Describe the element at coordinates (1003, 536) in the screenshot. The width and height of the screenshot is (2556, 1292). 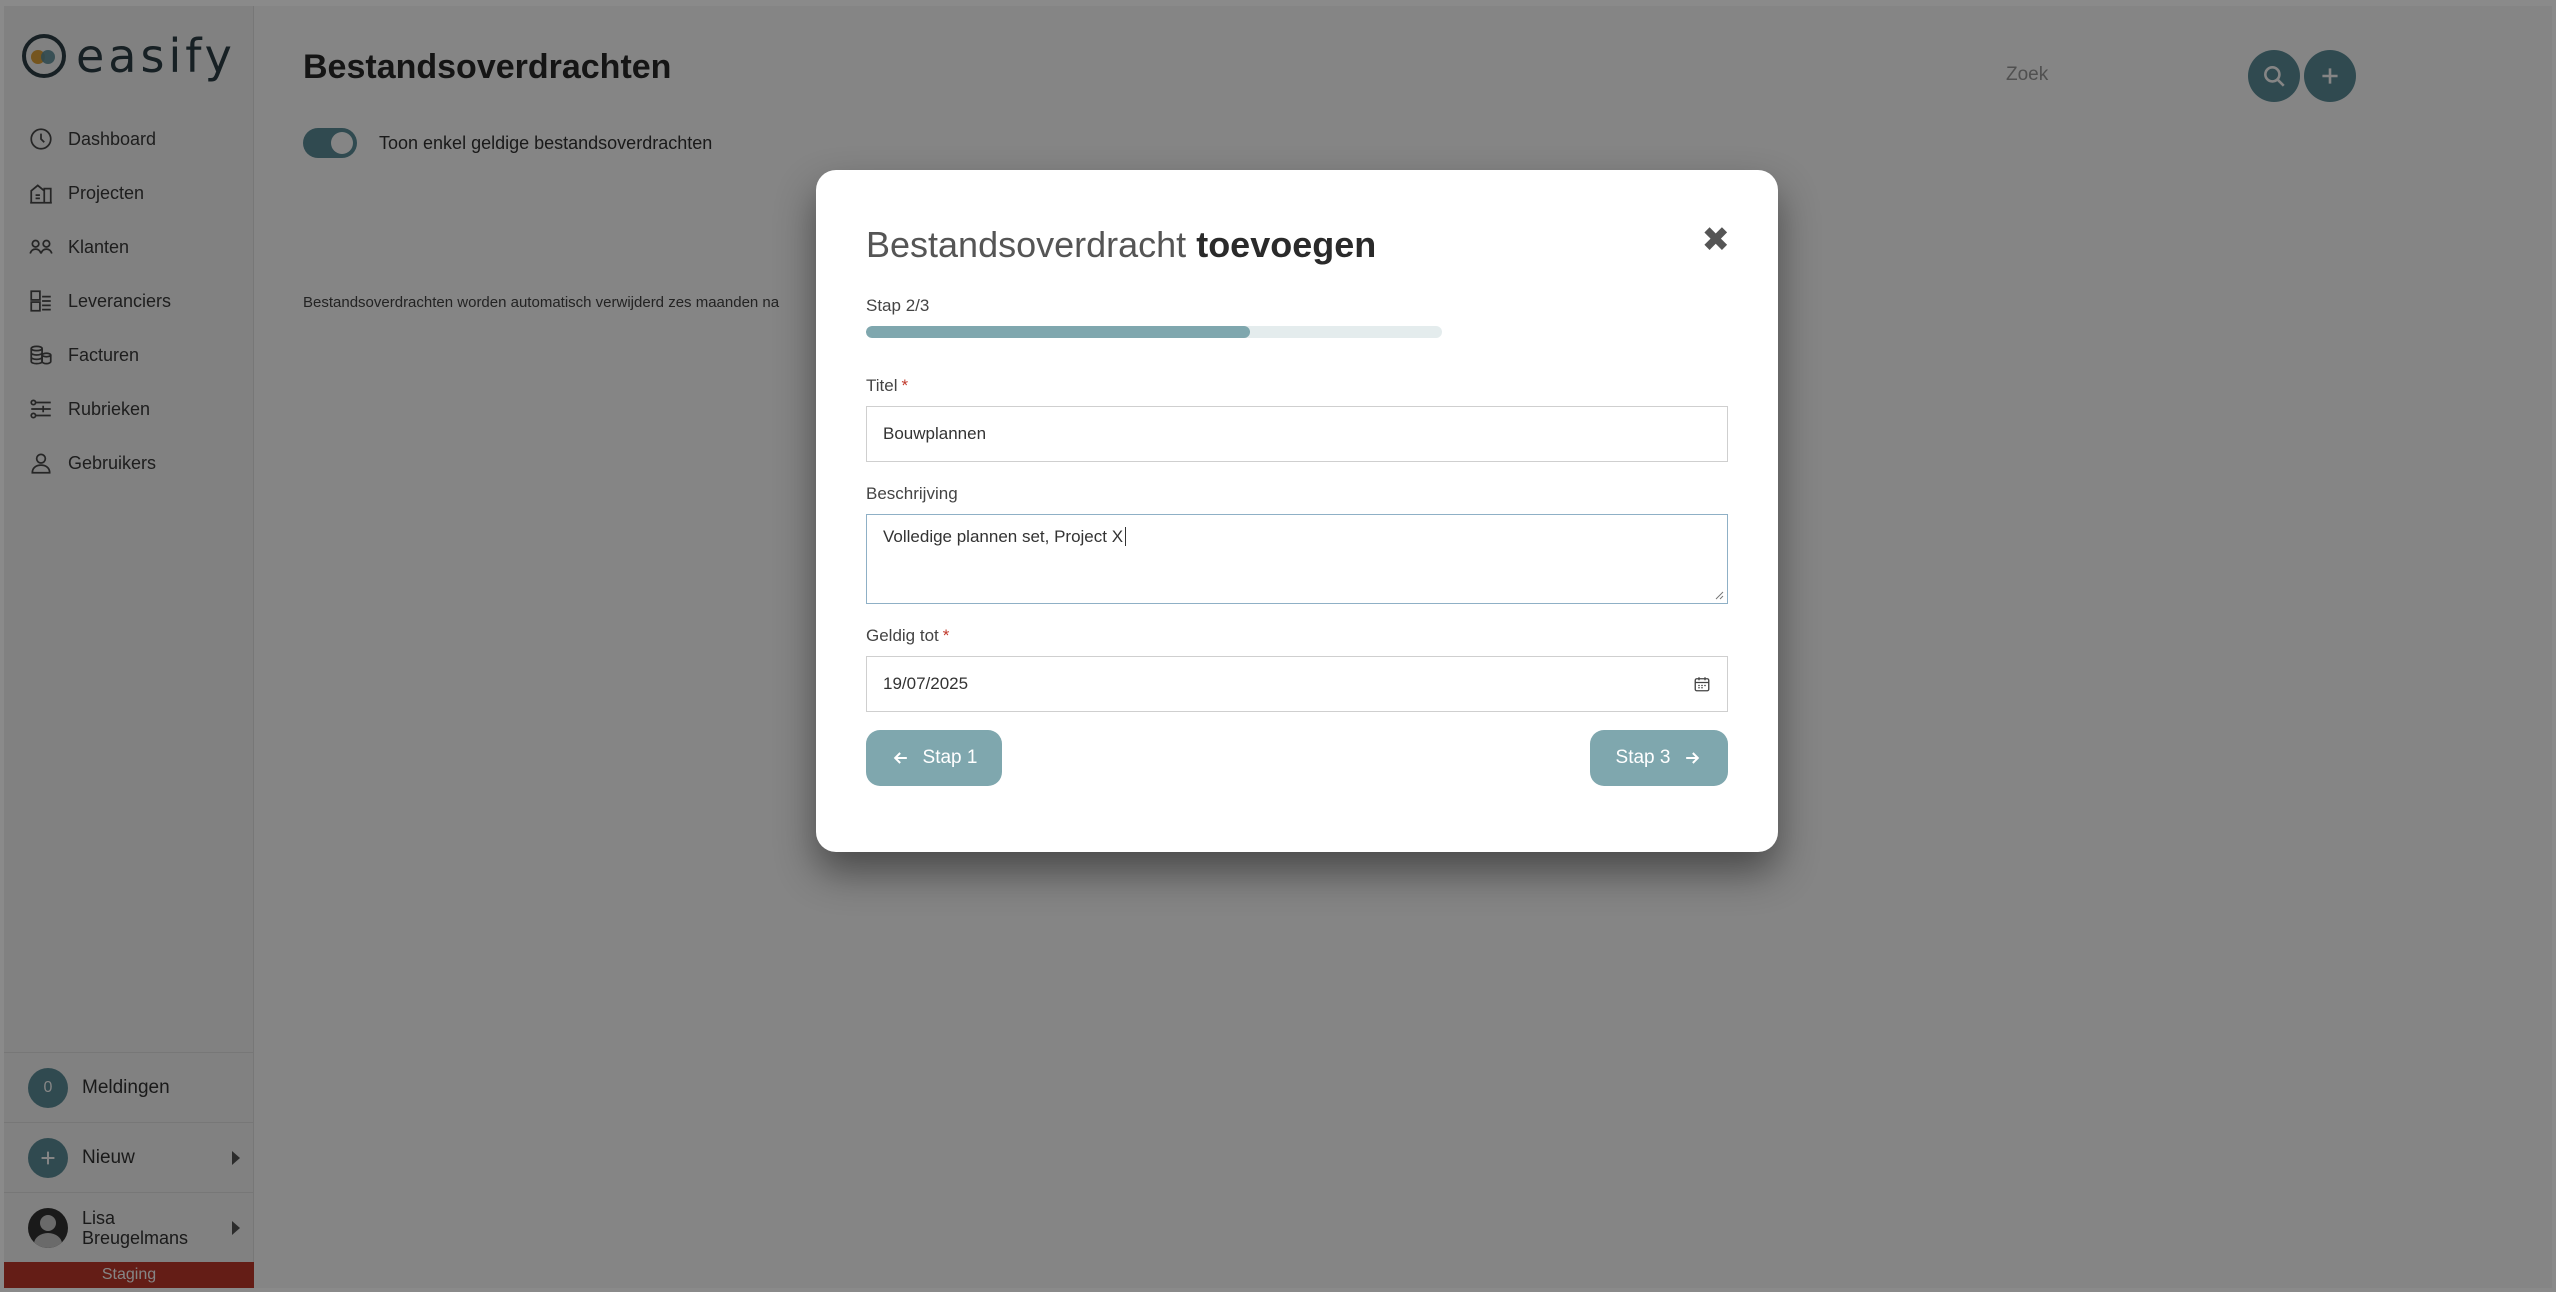
I see `beschrijving-value: Volledige plannen set, Project X` at that location.